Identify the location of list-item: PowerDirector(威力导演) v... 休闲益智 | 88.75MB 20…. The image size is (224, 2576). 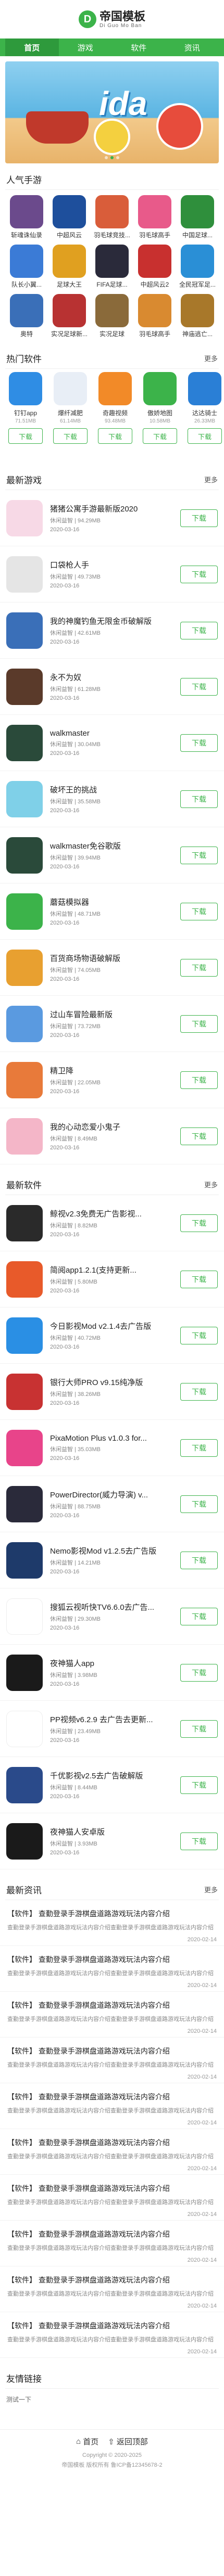
(112, 1504).